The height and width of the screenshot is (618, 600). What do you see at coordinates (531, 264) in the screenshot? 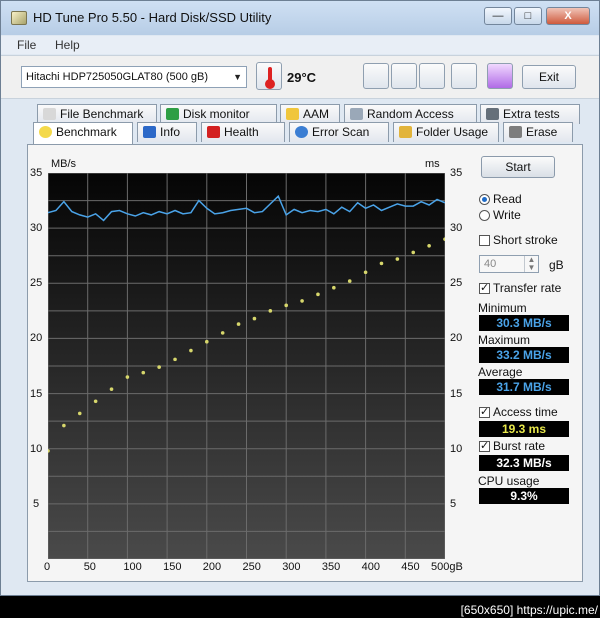
I see `spinner-arrows-icon: ▲ ▼` at bounding box center [531, 264].